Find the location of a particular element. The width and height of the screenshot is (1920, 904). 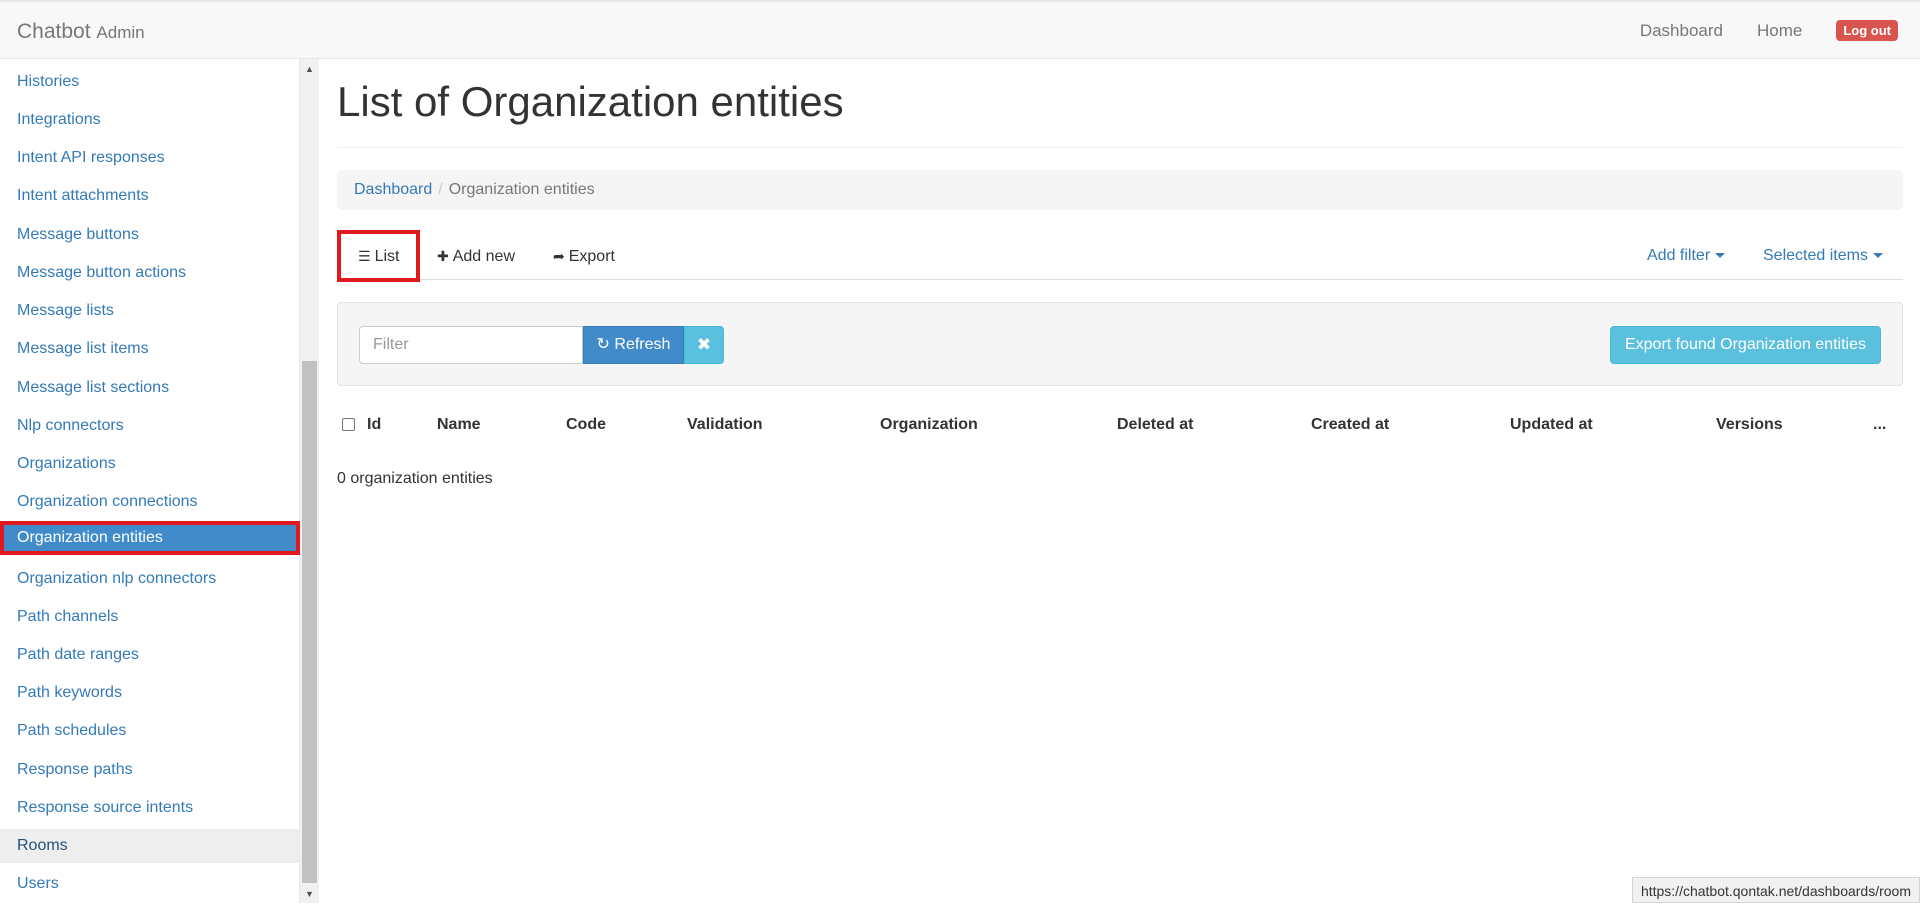

column-header-id: Id is located at coordinates (374, 425).